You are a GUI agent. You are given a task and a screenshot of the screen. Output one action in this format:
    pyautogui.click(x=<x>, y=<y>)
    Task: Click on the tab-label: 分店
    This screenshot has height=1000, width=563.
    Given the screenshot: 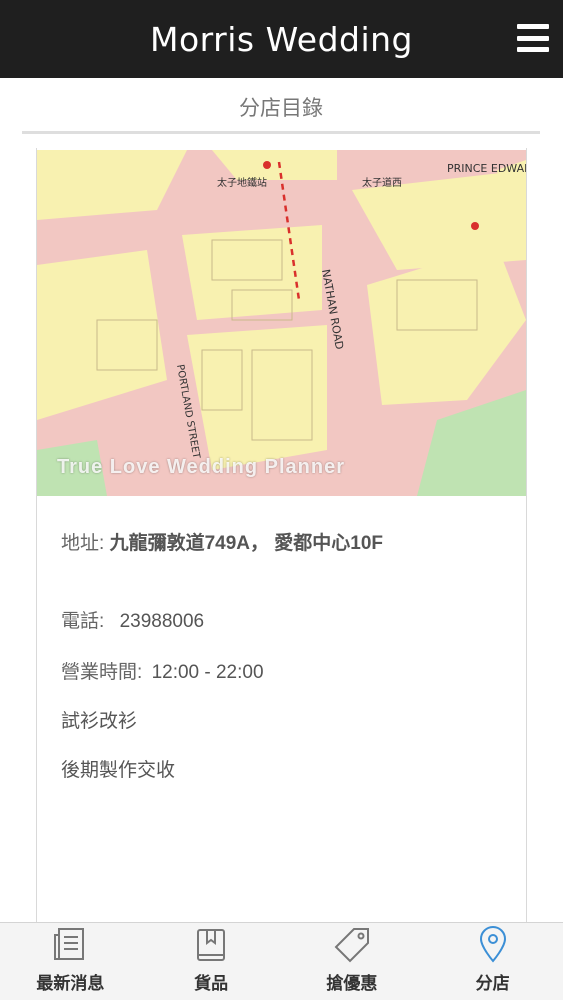 What is the action you would take?
    pyautogui.click(x=492, y=983)
    